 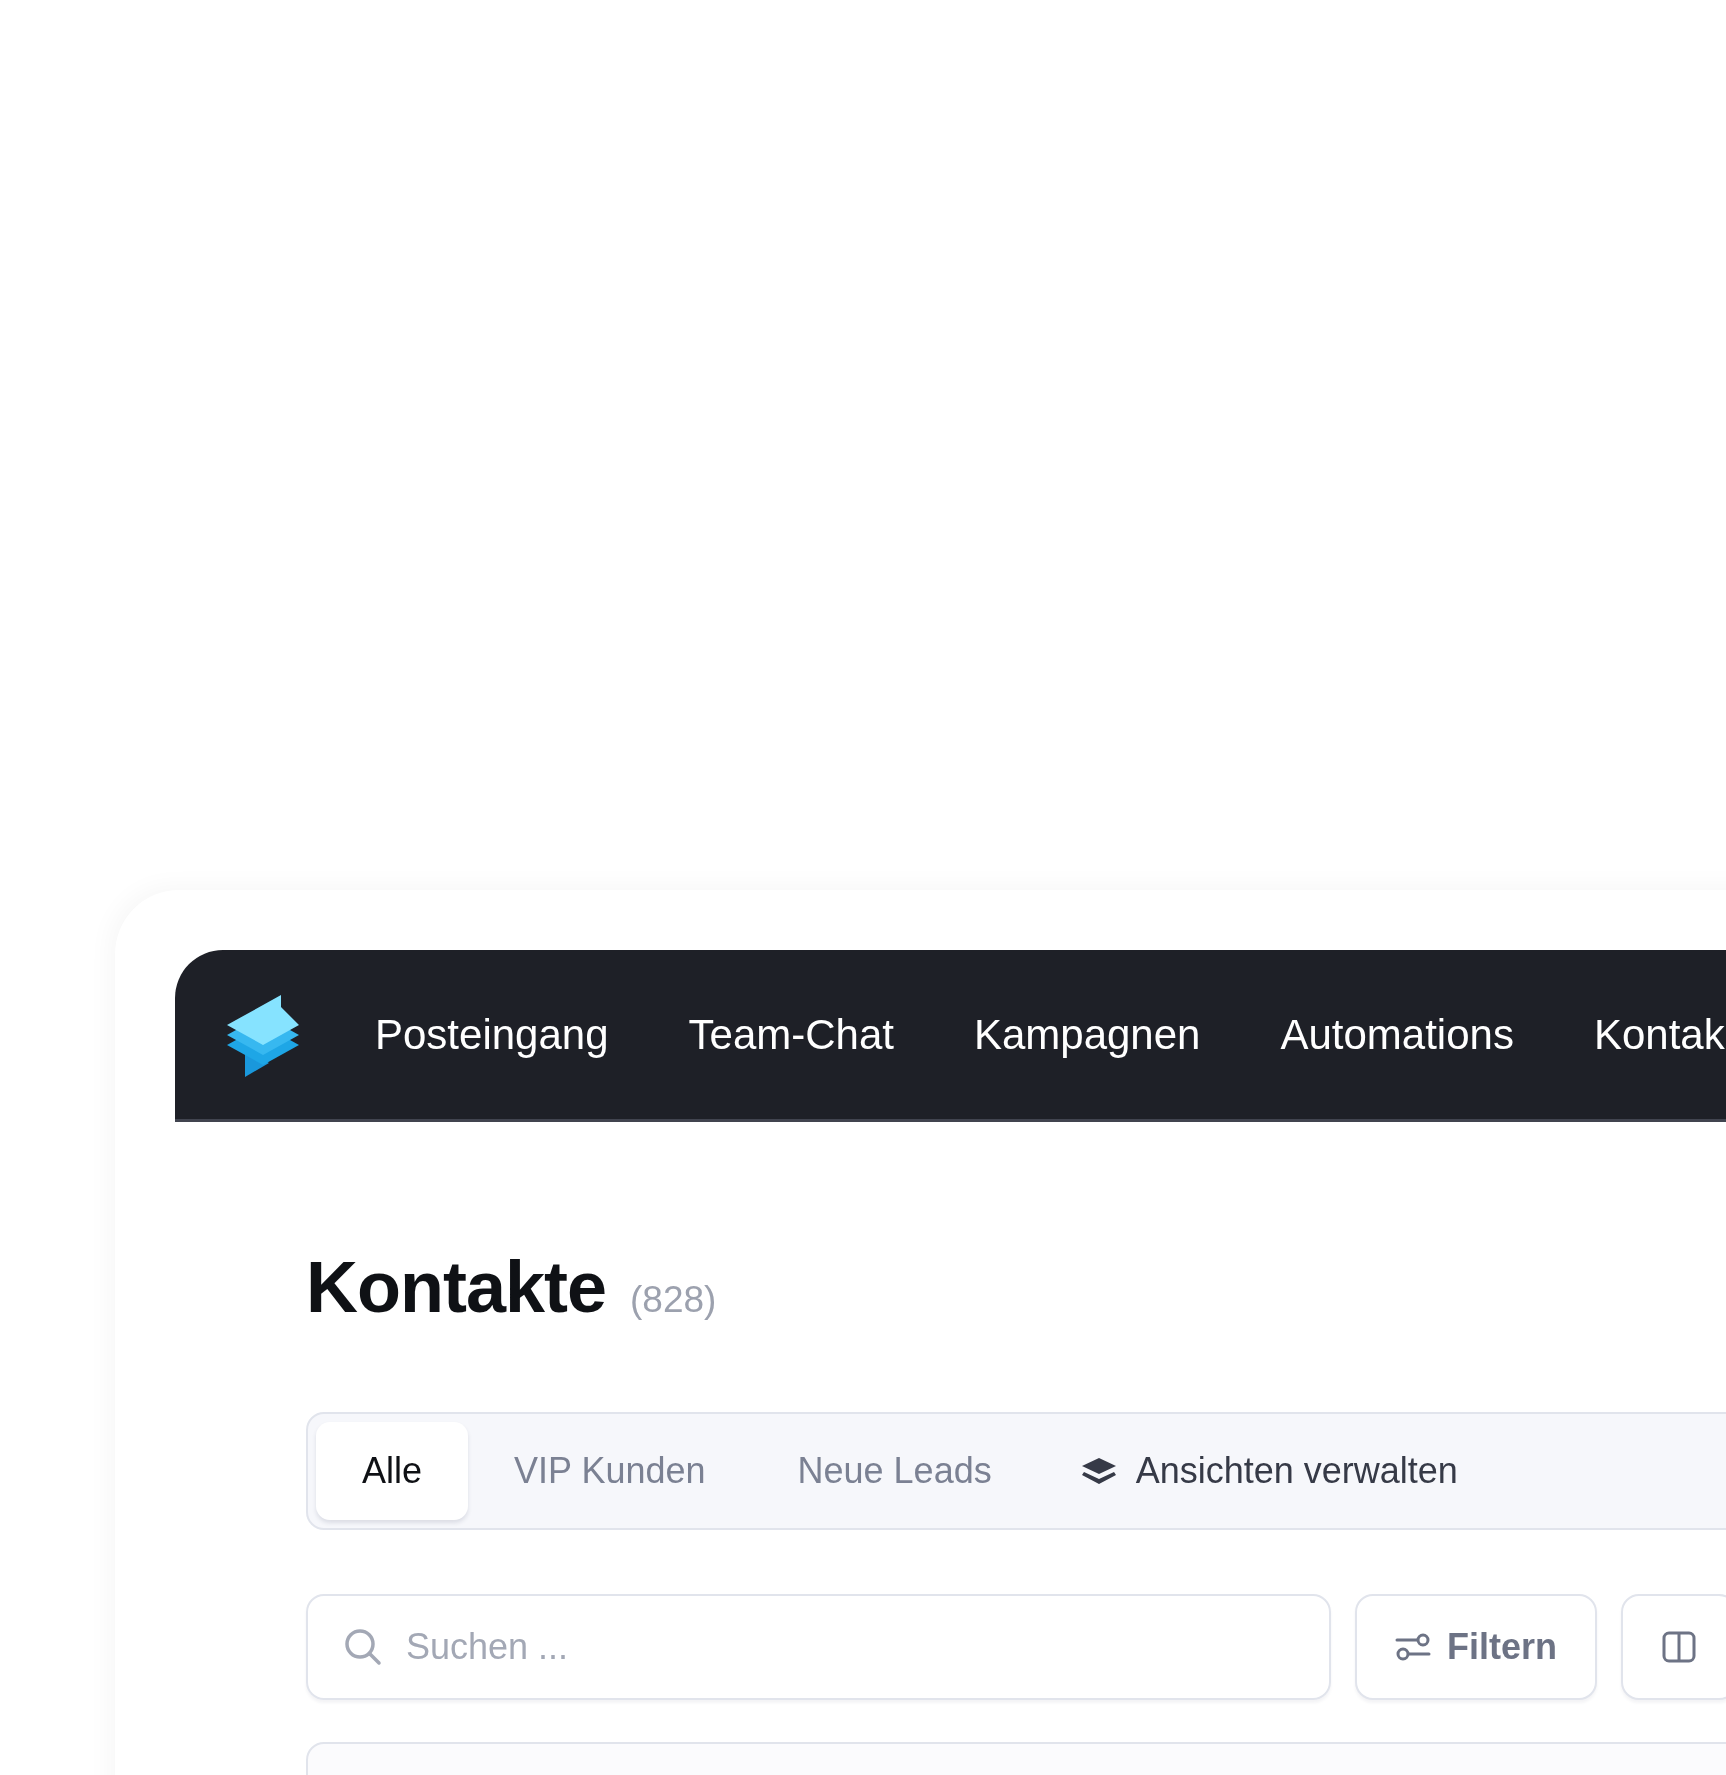 I want to click on page-title: Kontakte, so click(x=456, y=1287).